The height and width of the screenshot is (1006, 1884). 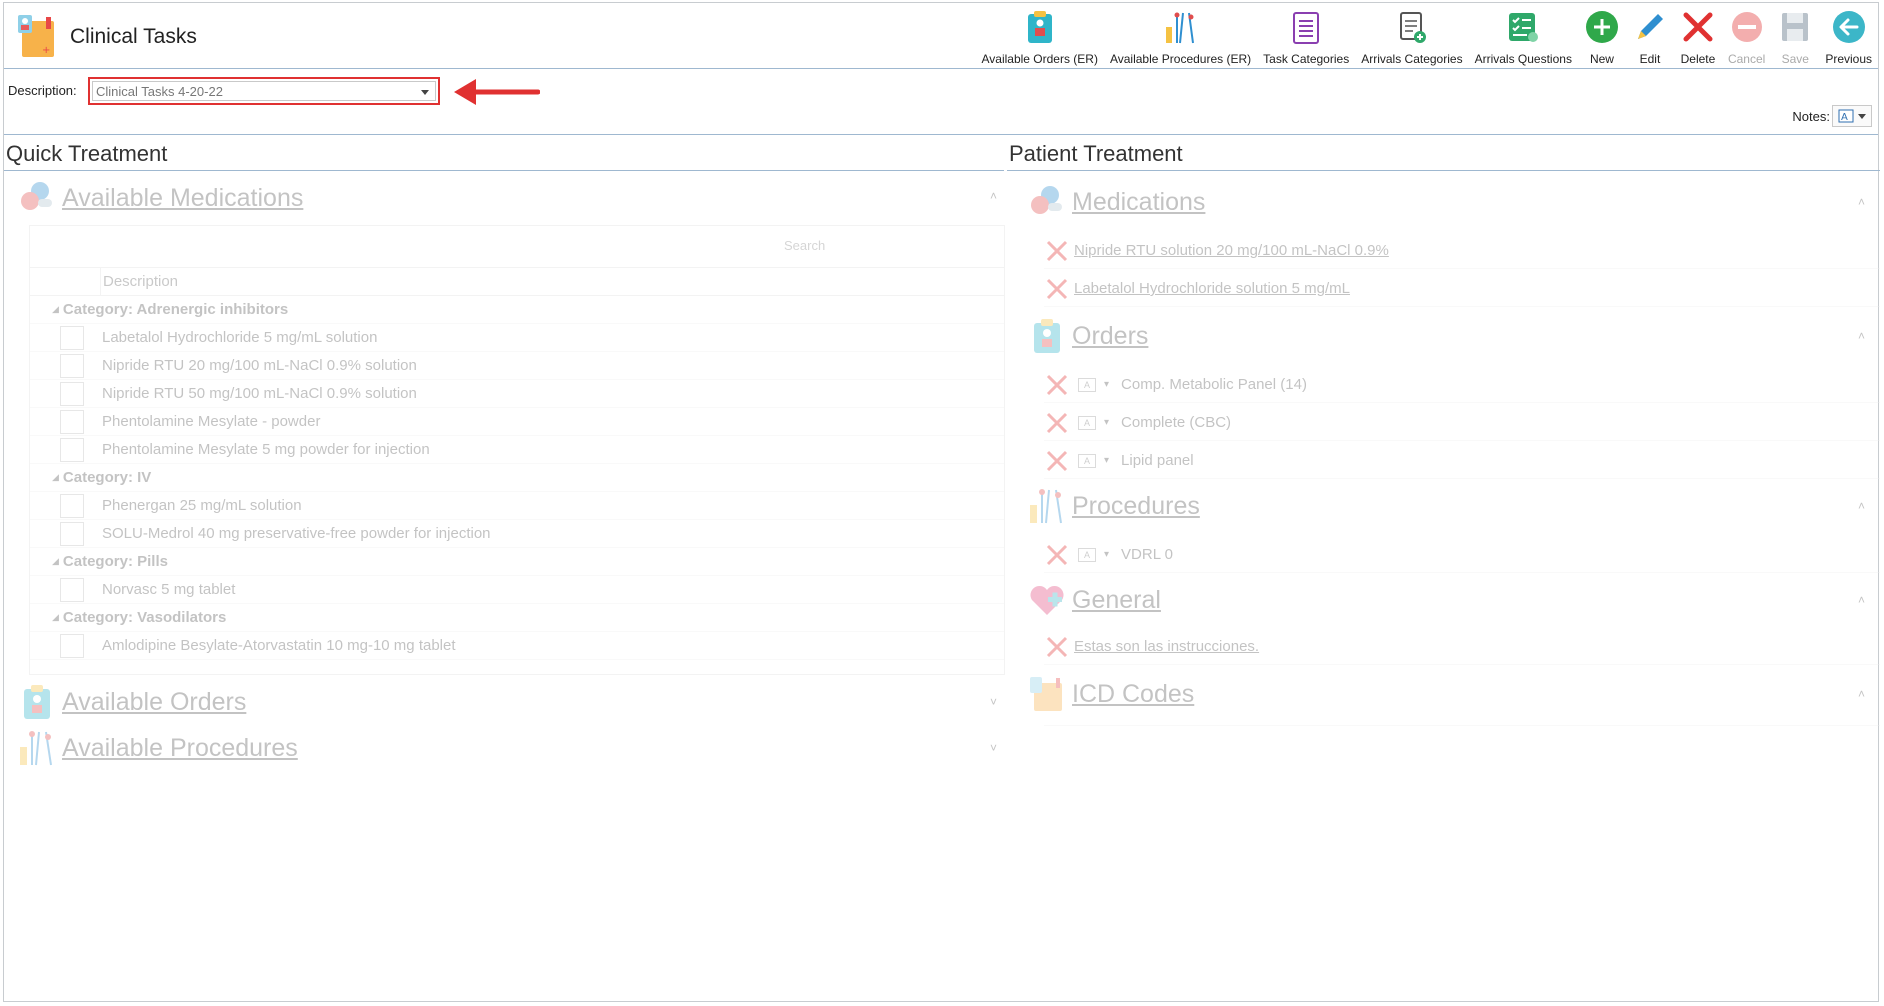 What do you see at coordinates (1138, 202) in the screenshot?
I see `medications-title: Medications` at bounding box center [1138, 202].